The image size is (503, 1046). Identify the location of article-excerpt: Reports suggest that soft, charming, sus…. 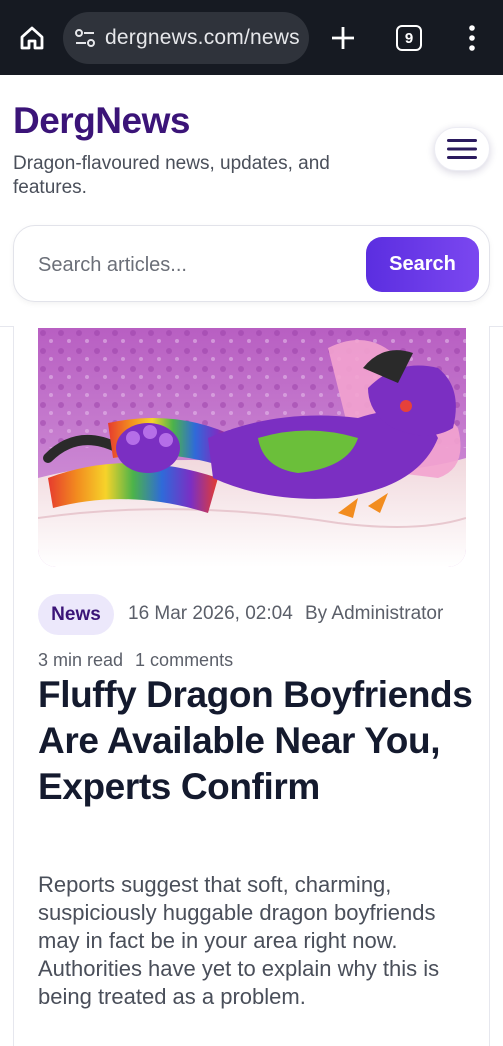
(239, 940).